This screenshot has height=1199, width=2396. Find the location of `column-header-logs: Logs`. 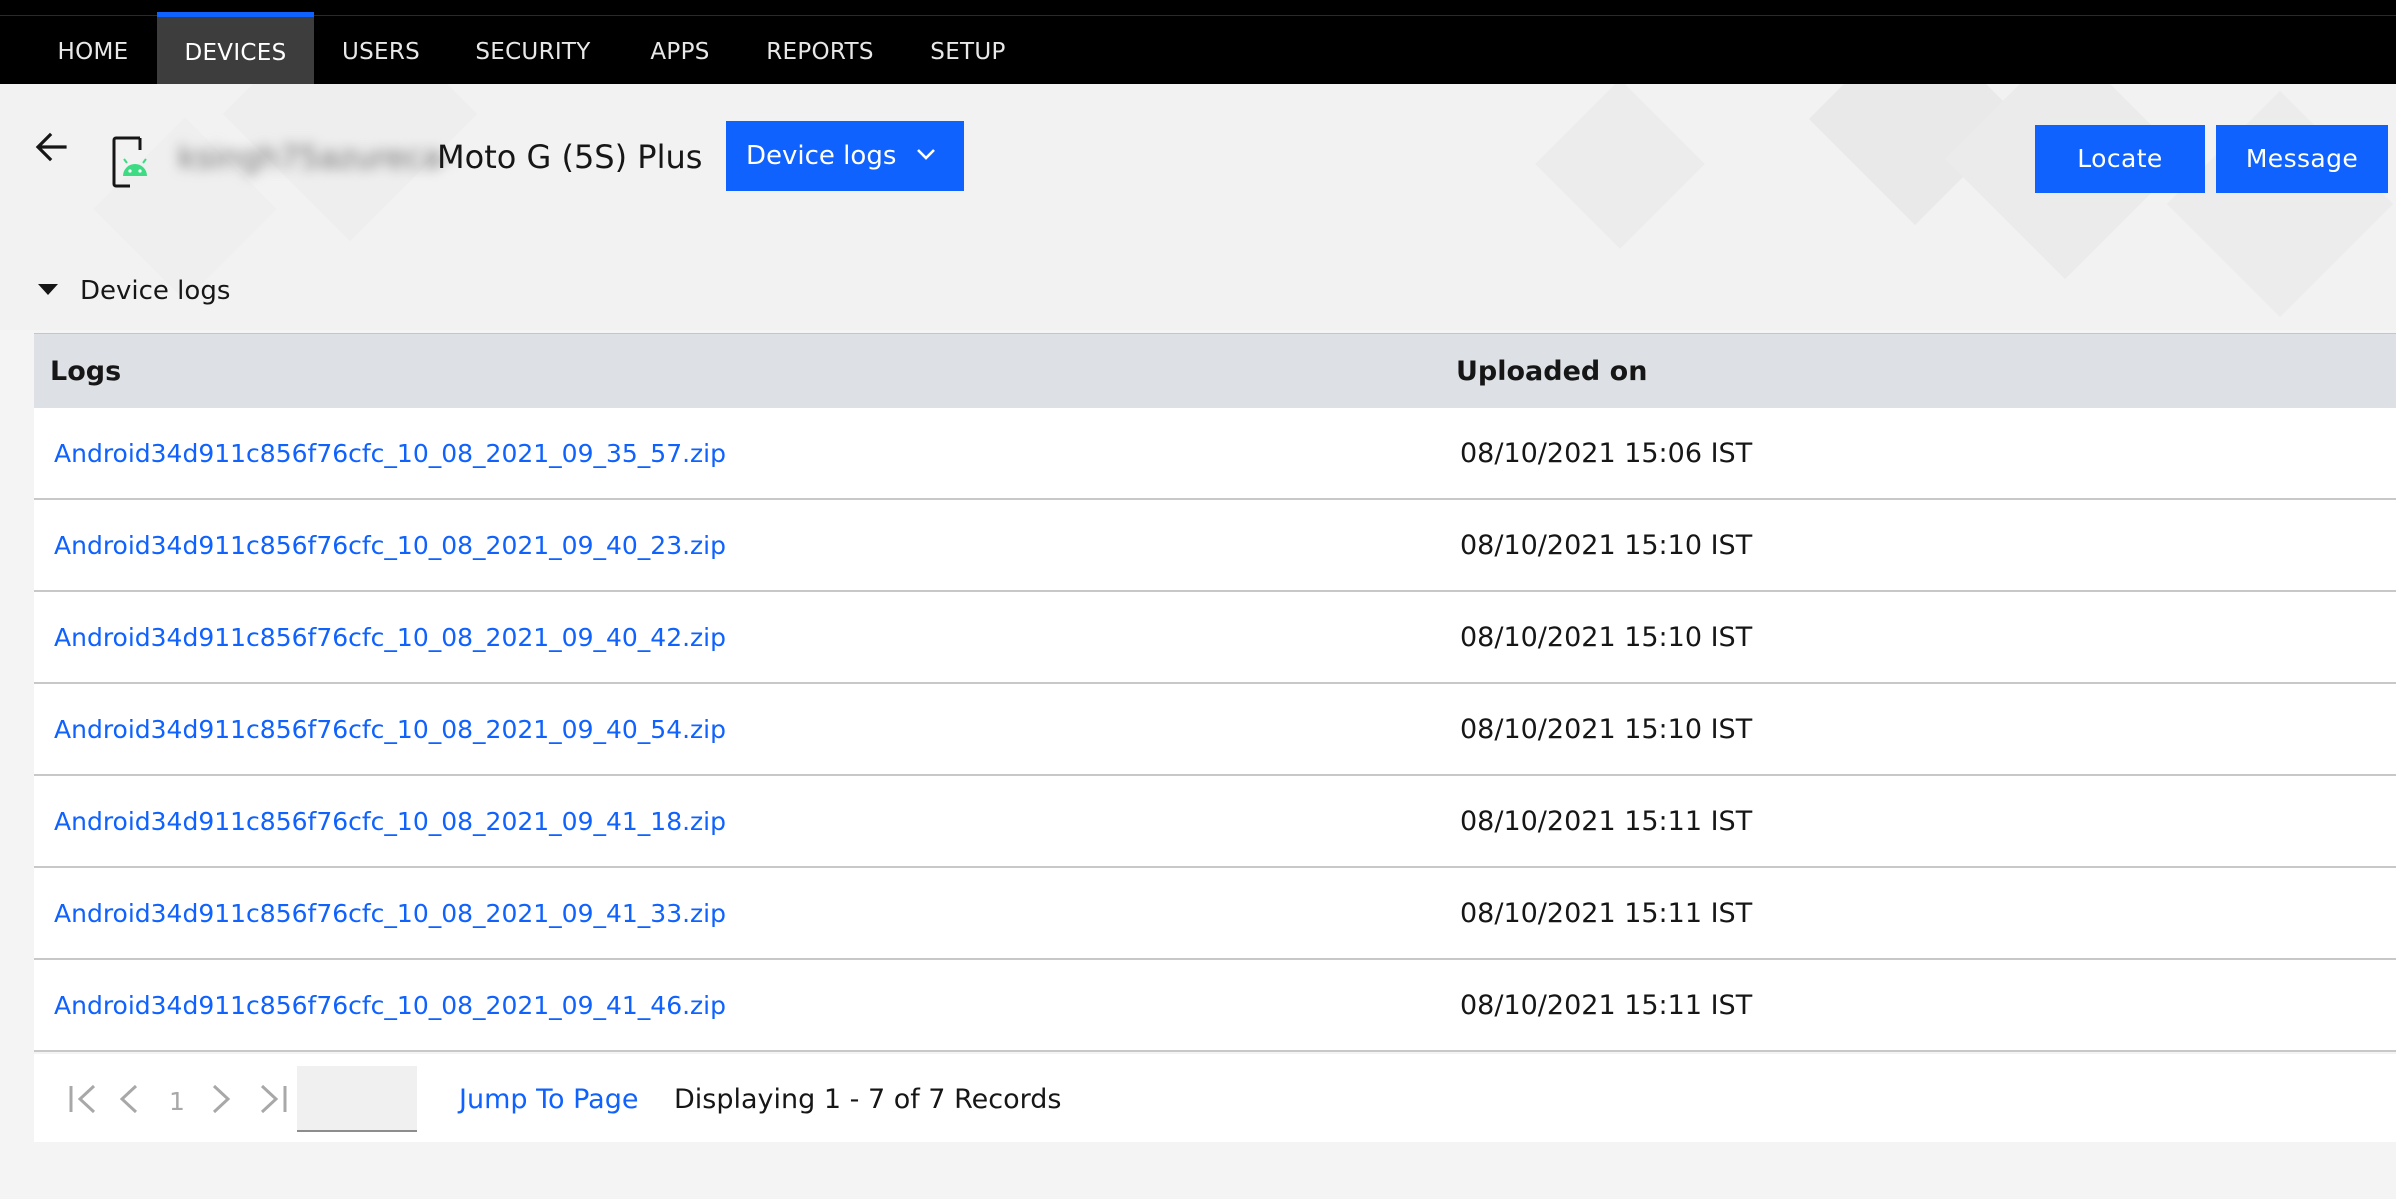

column-header-logs: Logs is located at coordinates (85, 371).